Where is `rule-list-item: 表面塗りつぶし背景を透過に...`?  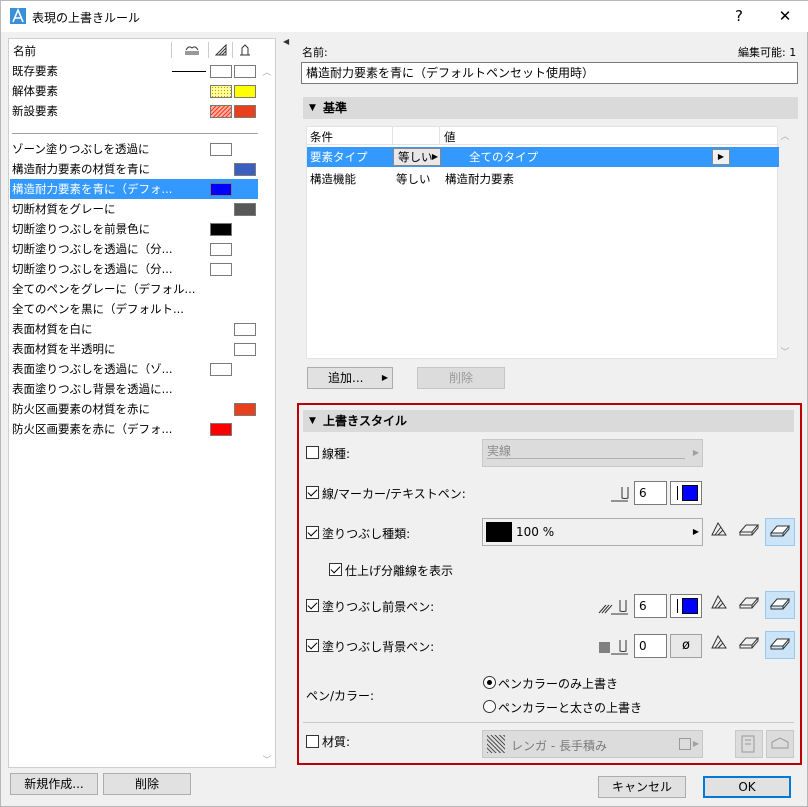 rule-list-item: 表面塗りつぶし背景を透過に... is located at coordinates (134, 389).